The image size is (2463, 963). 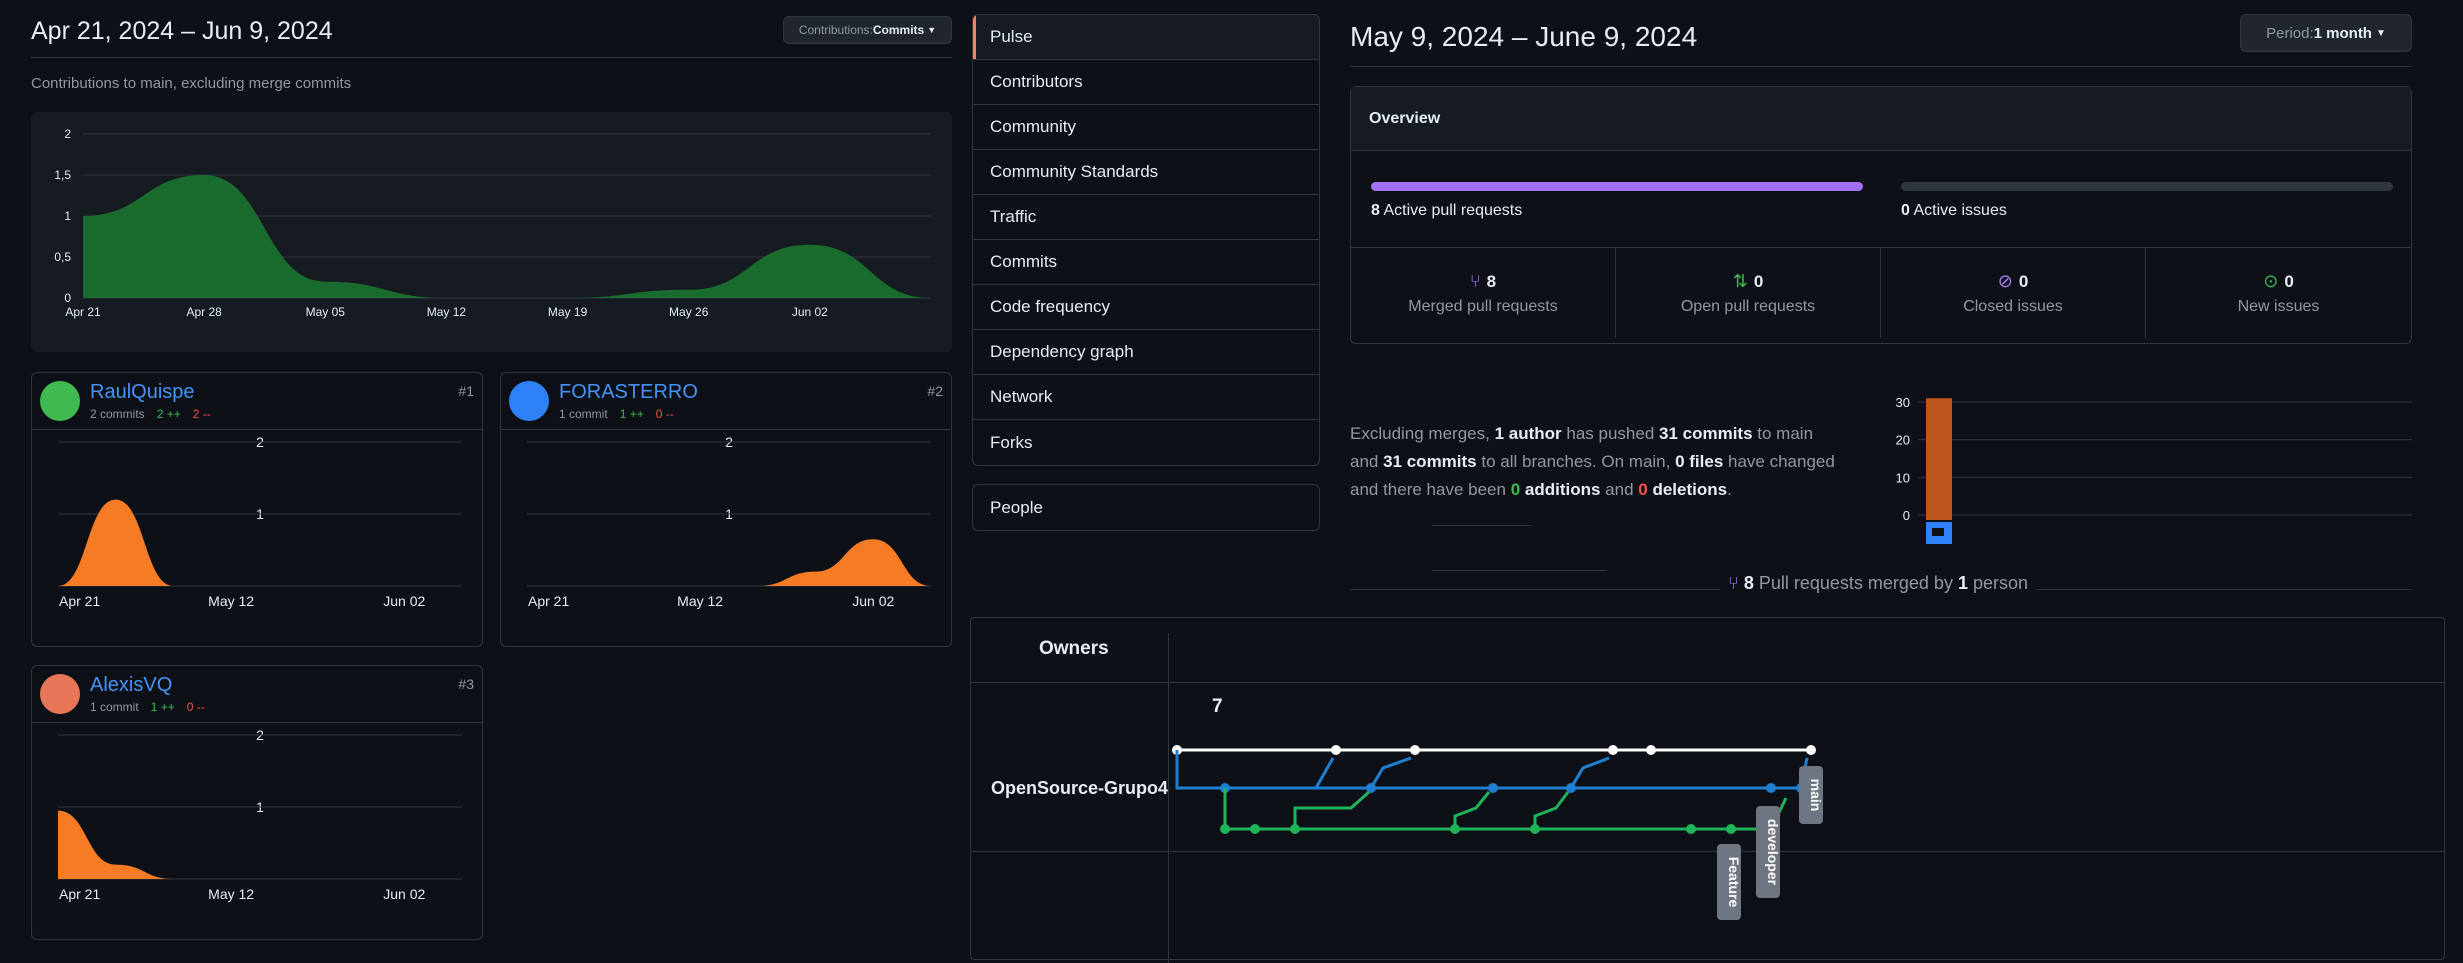 What do you see at coordinates (466, 684) in the screenshot?
I see `rank-badge: #3` at bounding box center [466, 684].